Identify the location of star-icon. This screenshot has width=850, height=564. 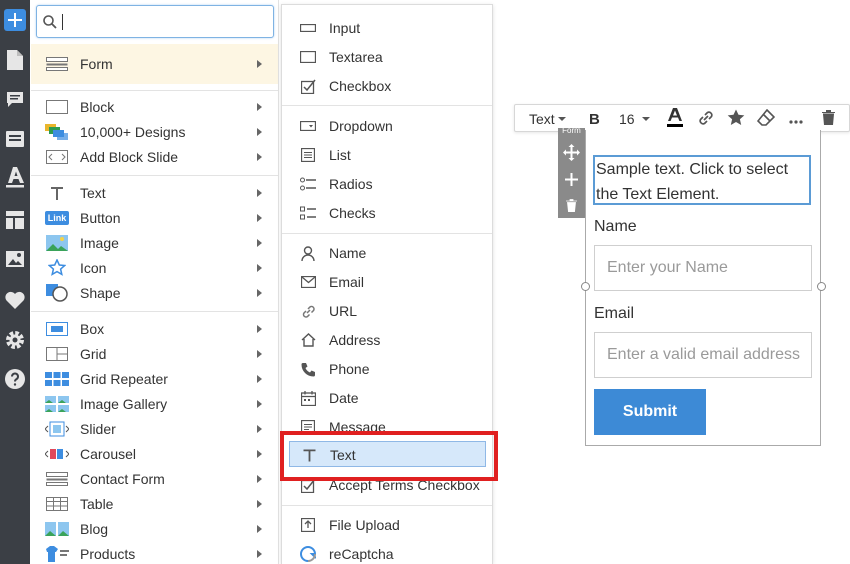
(736, 119).